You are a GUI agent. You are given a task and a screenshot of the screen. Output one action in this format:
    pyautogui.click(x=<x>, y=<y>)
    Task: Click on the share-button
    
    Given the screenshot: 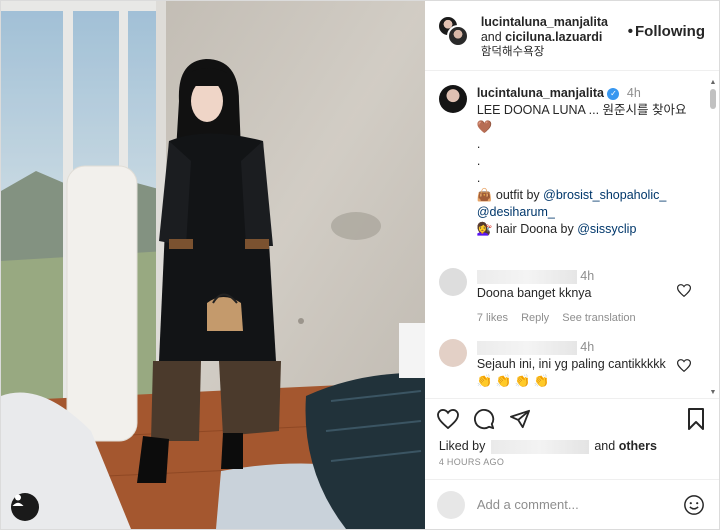 What is the action you would take?
    pyautogui.click(x=520, y=419)
    